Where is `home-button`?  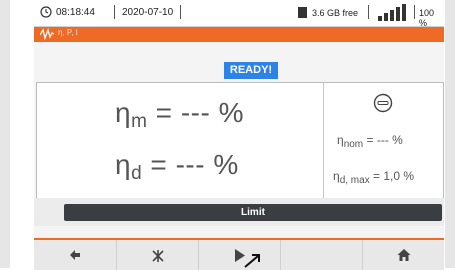 home-button is located at coordinates (403, 255).